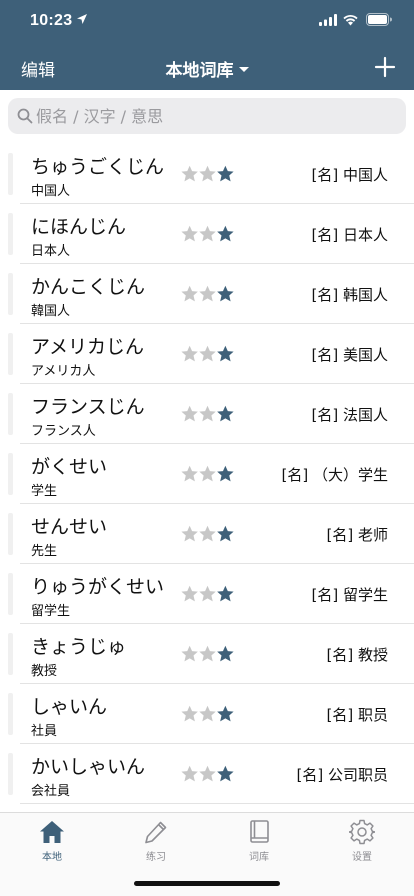 This screenshot has height=896, width=414. I want to click on word-row: がくせい学生 [名] （大）学生, so click(207, 474).